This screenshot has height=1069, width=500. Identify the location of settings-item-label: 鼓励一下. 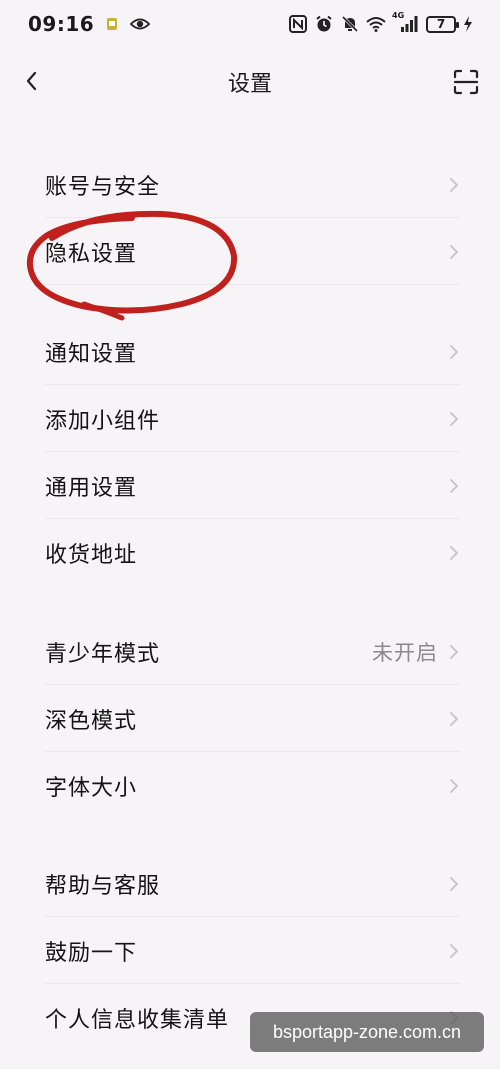
(91, 953).